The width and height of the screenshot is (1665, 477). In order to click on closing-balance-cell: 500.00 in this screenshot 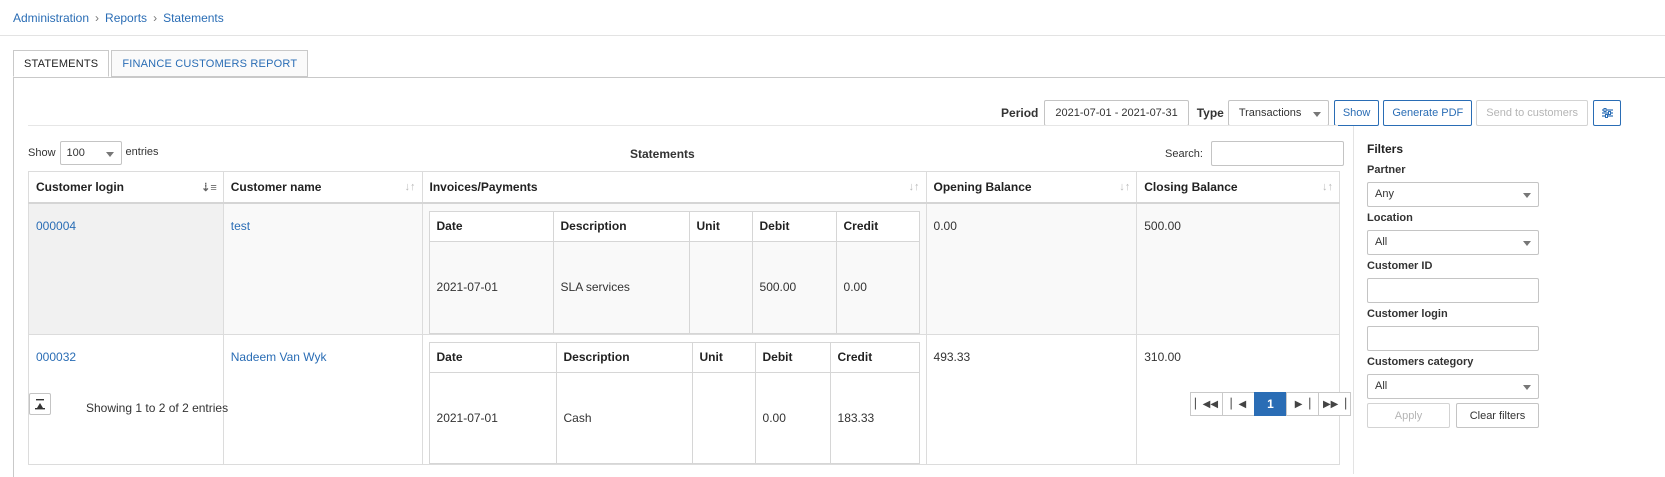, I will do `click(1238, 268)`.